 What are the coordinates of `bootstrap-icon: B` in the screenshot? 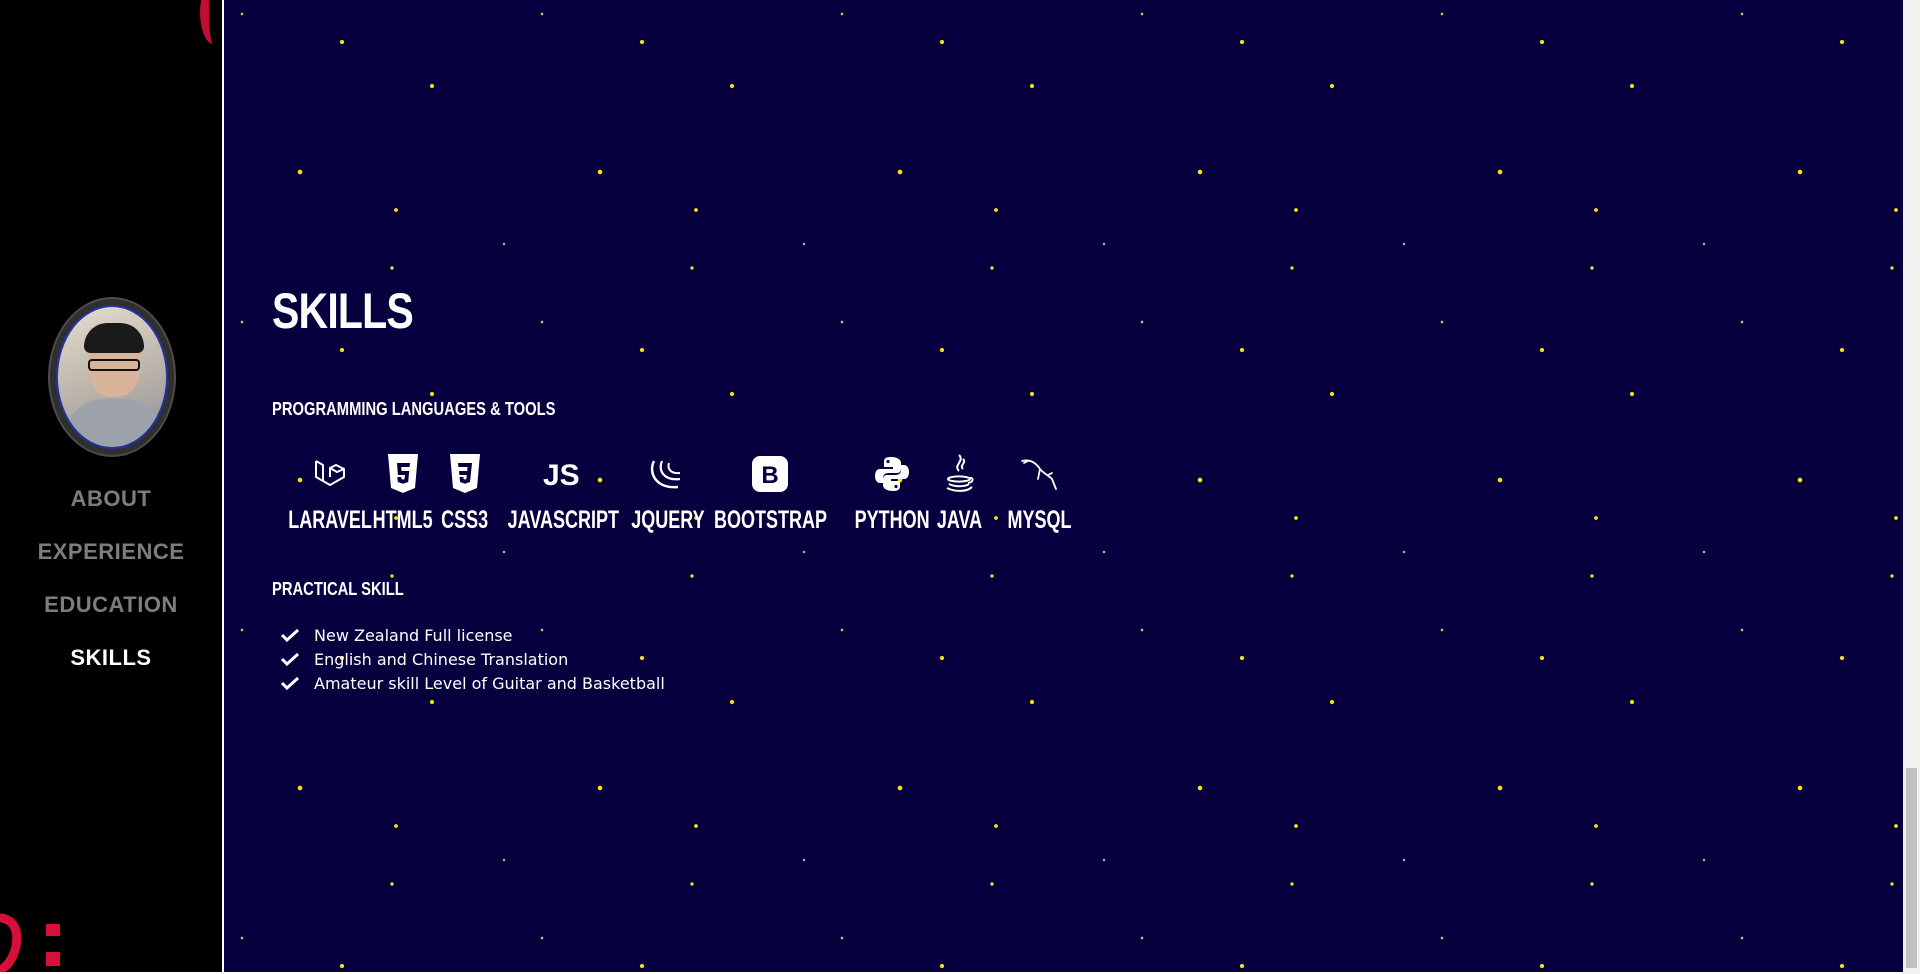 It's located at (770, 474).